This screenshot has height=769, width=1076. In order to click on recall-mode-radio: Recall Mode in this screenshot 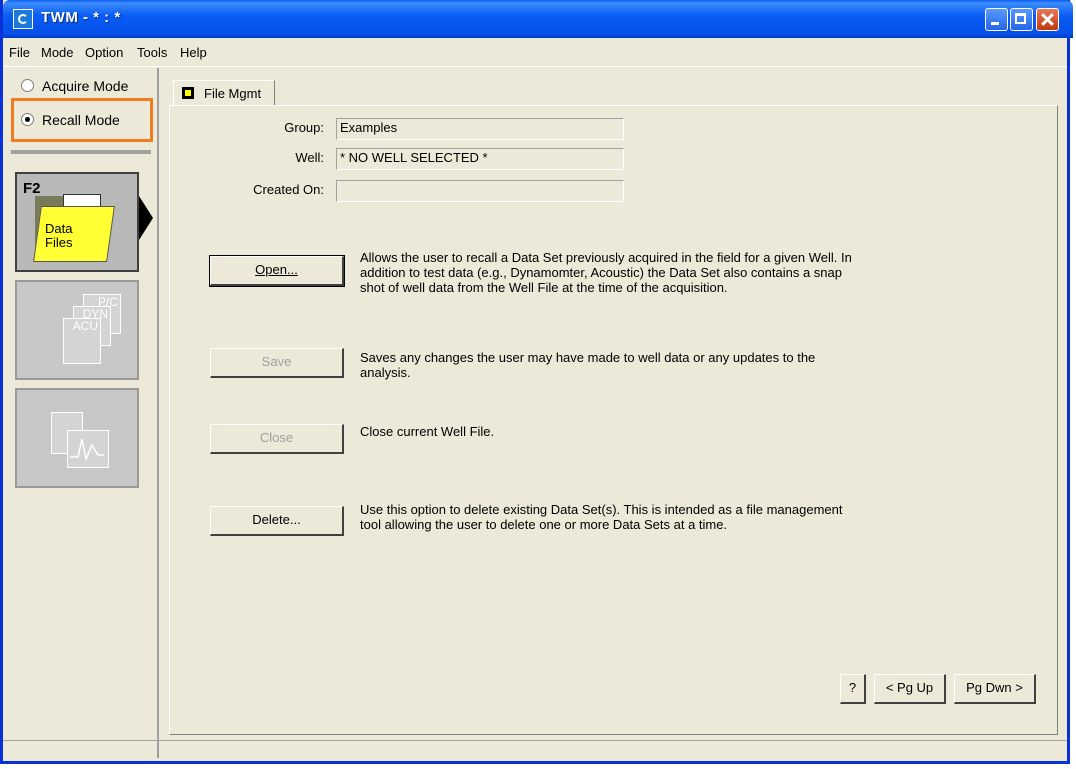, I will do `click(70, 120)`.